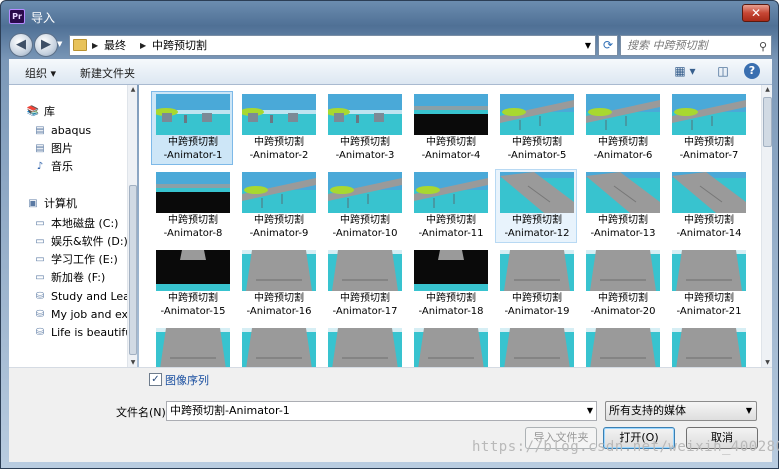  Describe the element at coordinates (179, 45) in the screenshot. I see `breadcrumb-item: 中跨预切割` at that location.